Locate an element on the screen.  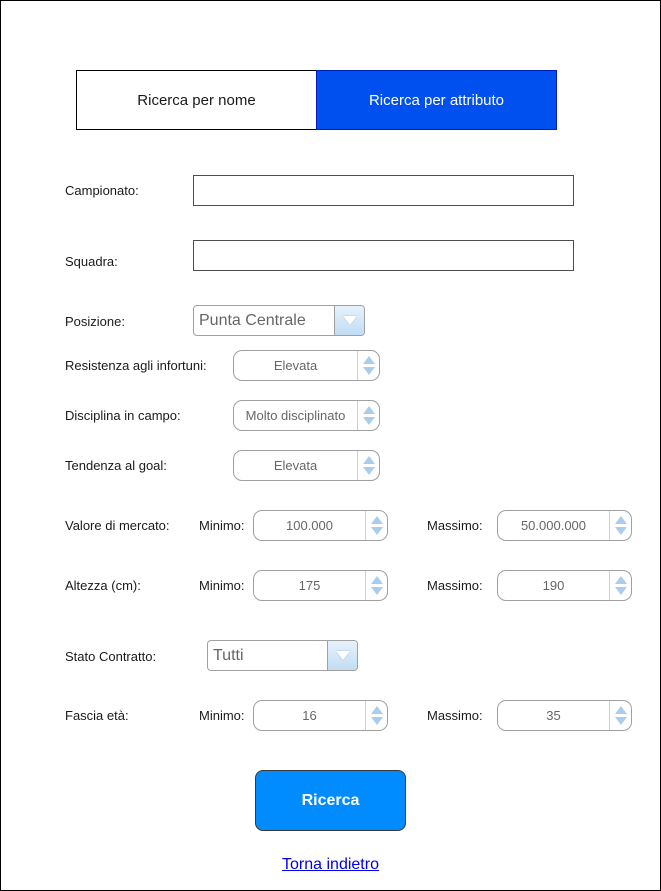
valore-mercato-label: Valore di mercato: is located at coordinates (117, 525).